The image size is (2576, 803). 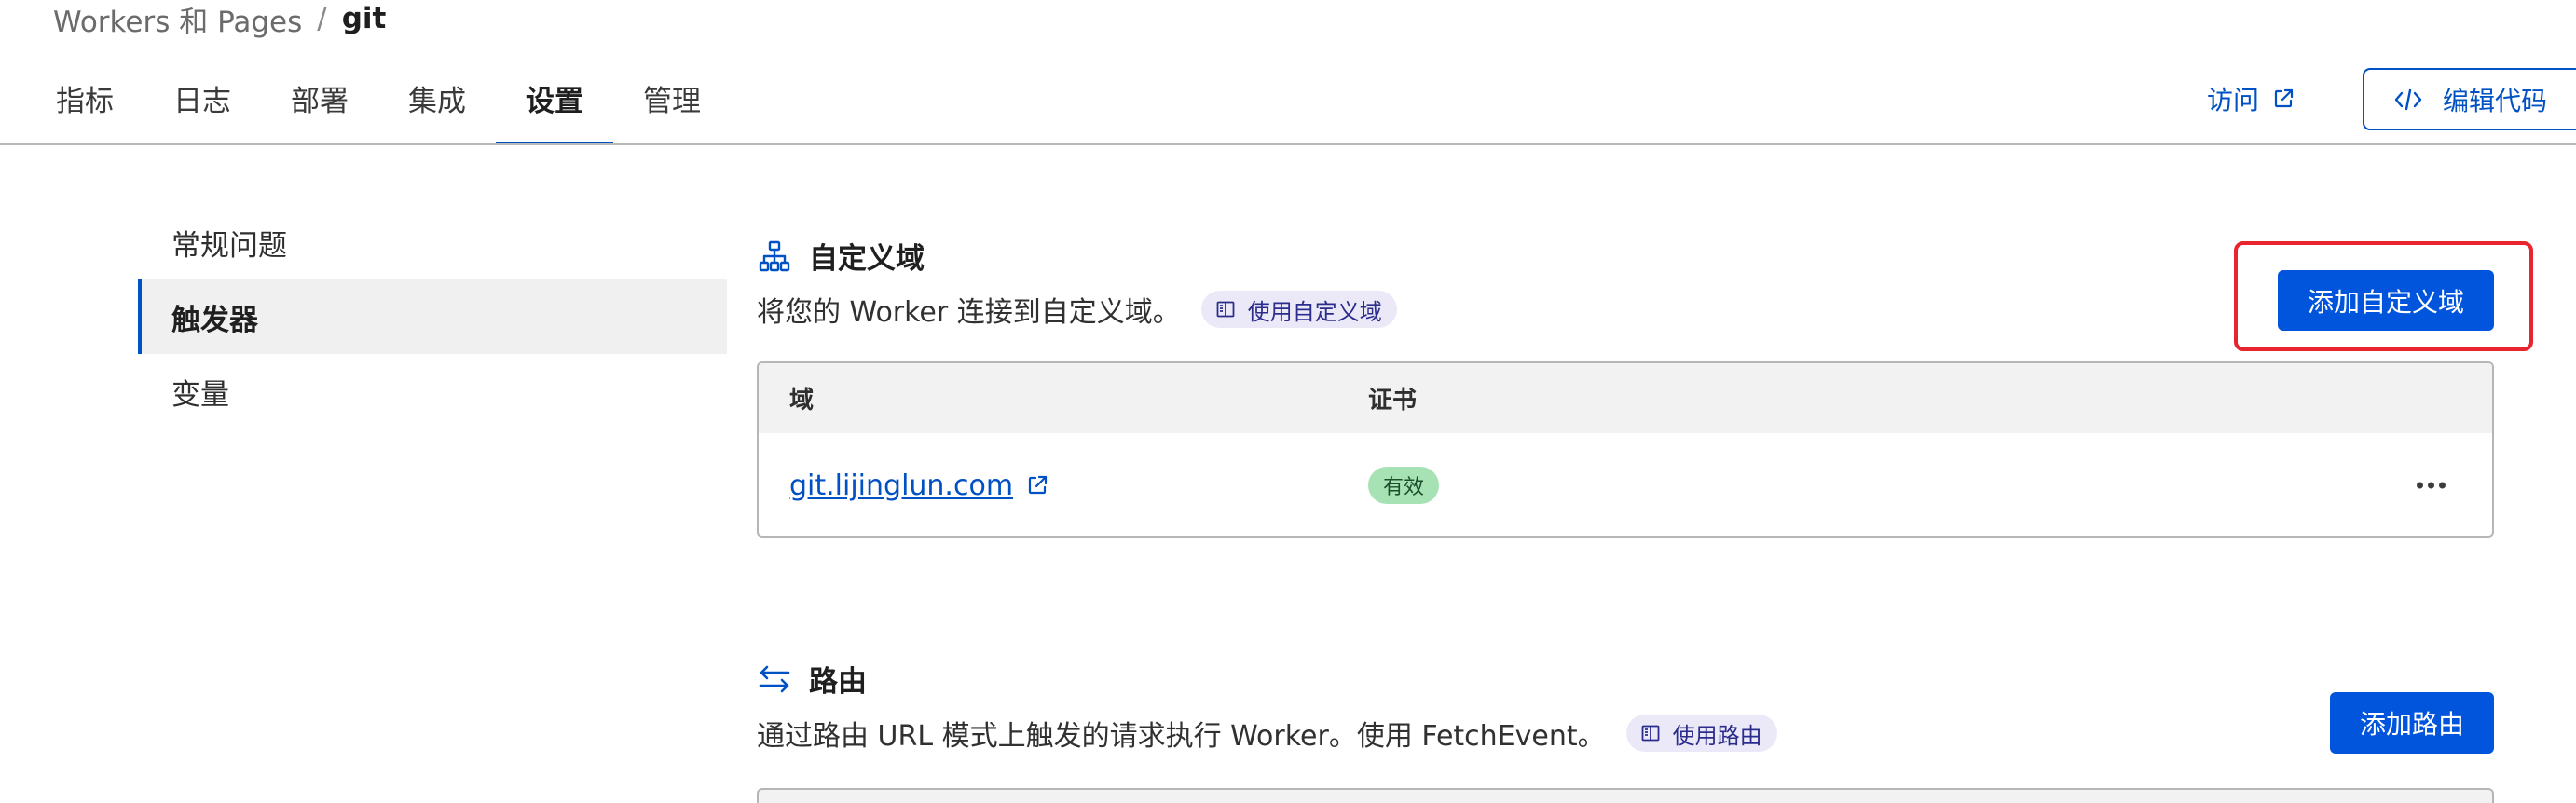 I want to click on breadcrumb-current: git, so click(x=364, y=18).